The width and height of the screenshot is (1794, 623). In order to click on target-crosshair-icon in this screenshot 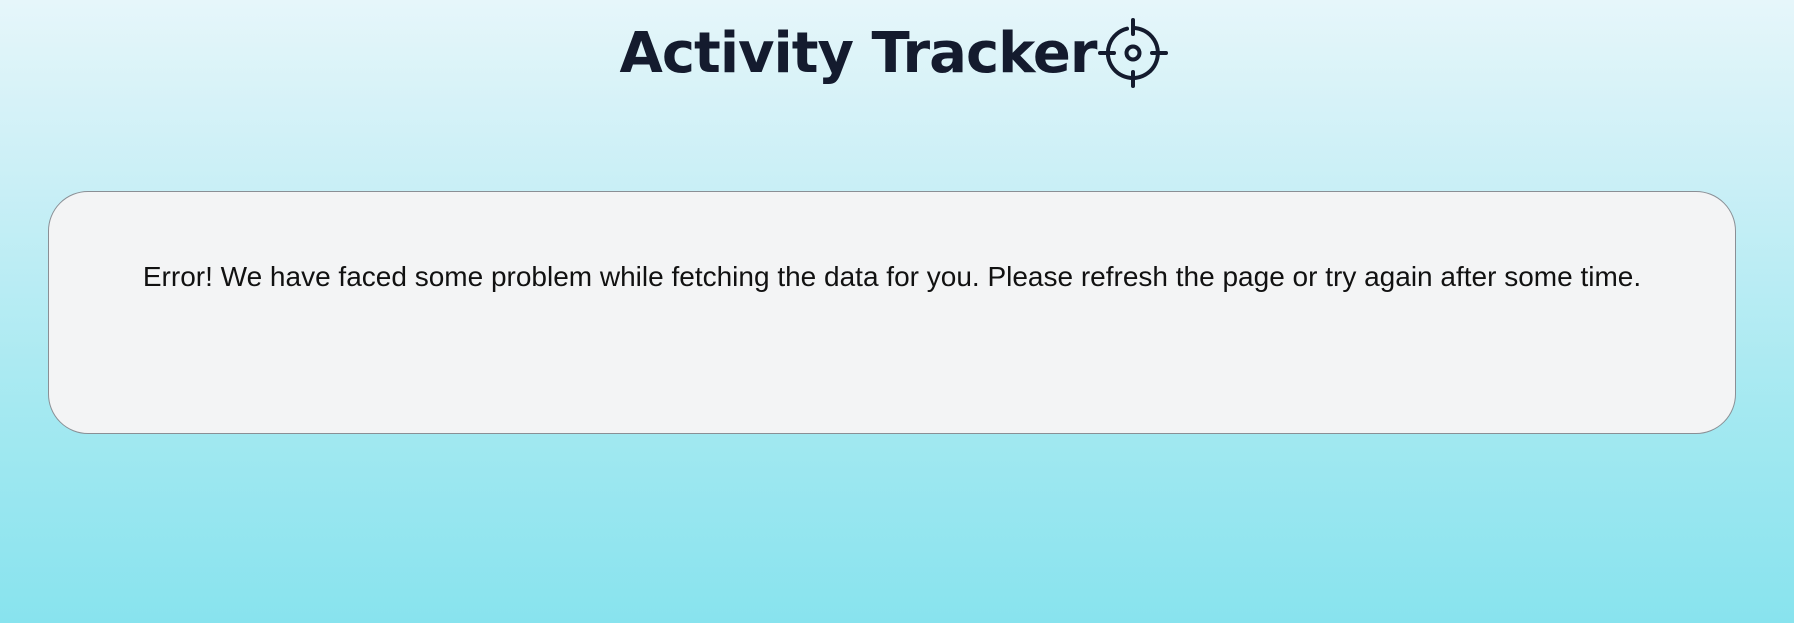, I will do `click(1133, 53)`.